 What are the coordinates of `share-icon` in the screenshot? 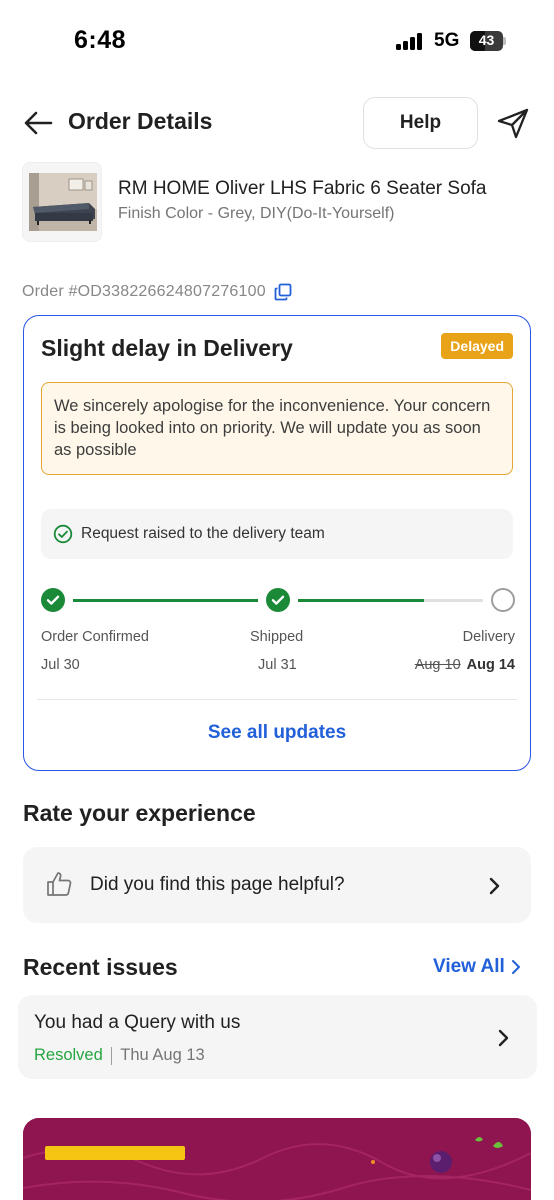 It's located at (513, 123).